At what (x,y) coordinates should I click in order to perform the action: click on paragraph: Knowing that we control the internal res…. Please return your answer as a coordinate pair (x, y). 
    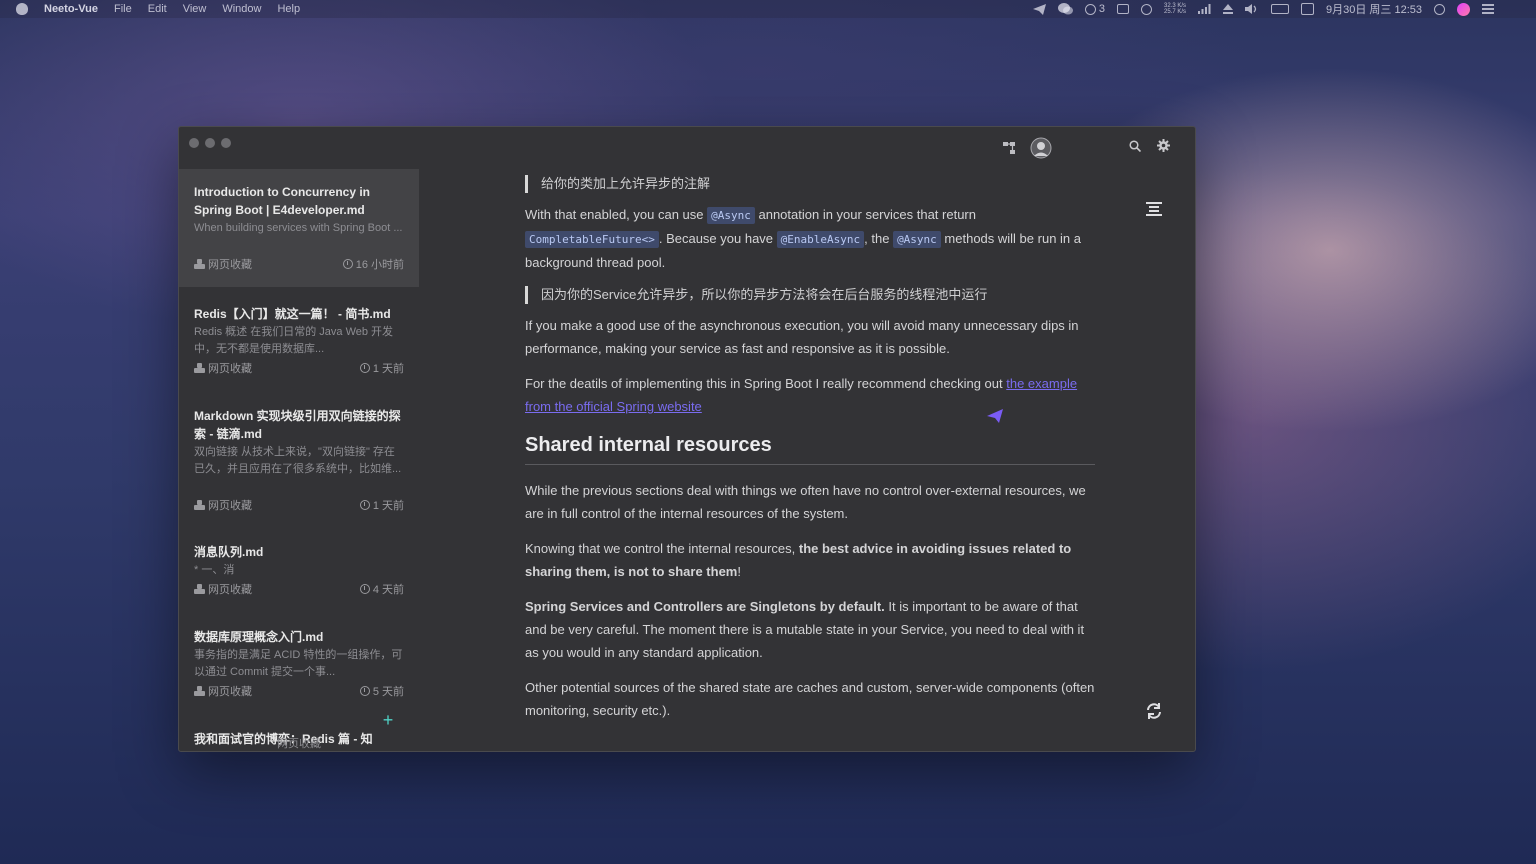
    Looking at the image, I should click on (798, 560).